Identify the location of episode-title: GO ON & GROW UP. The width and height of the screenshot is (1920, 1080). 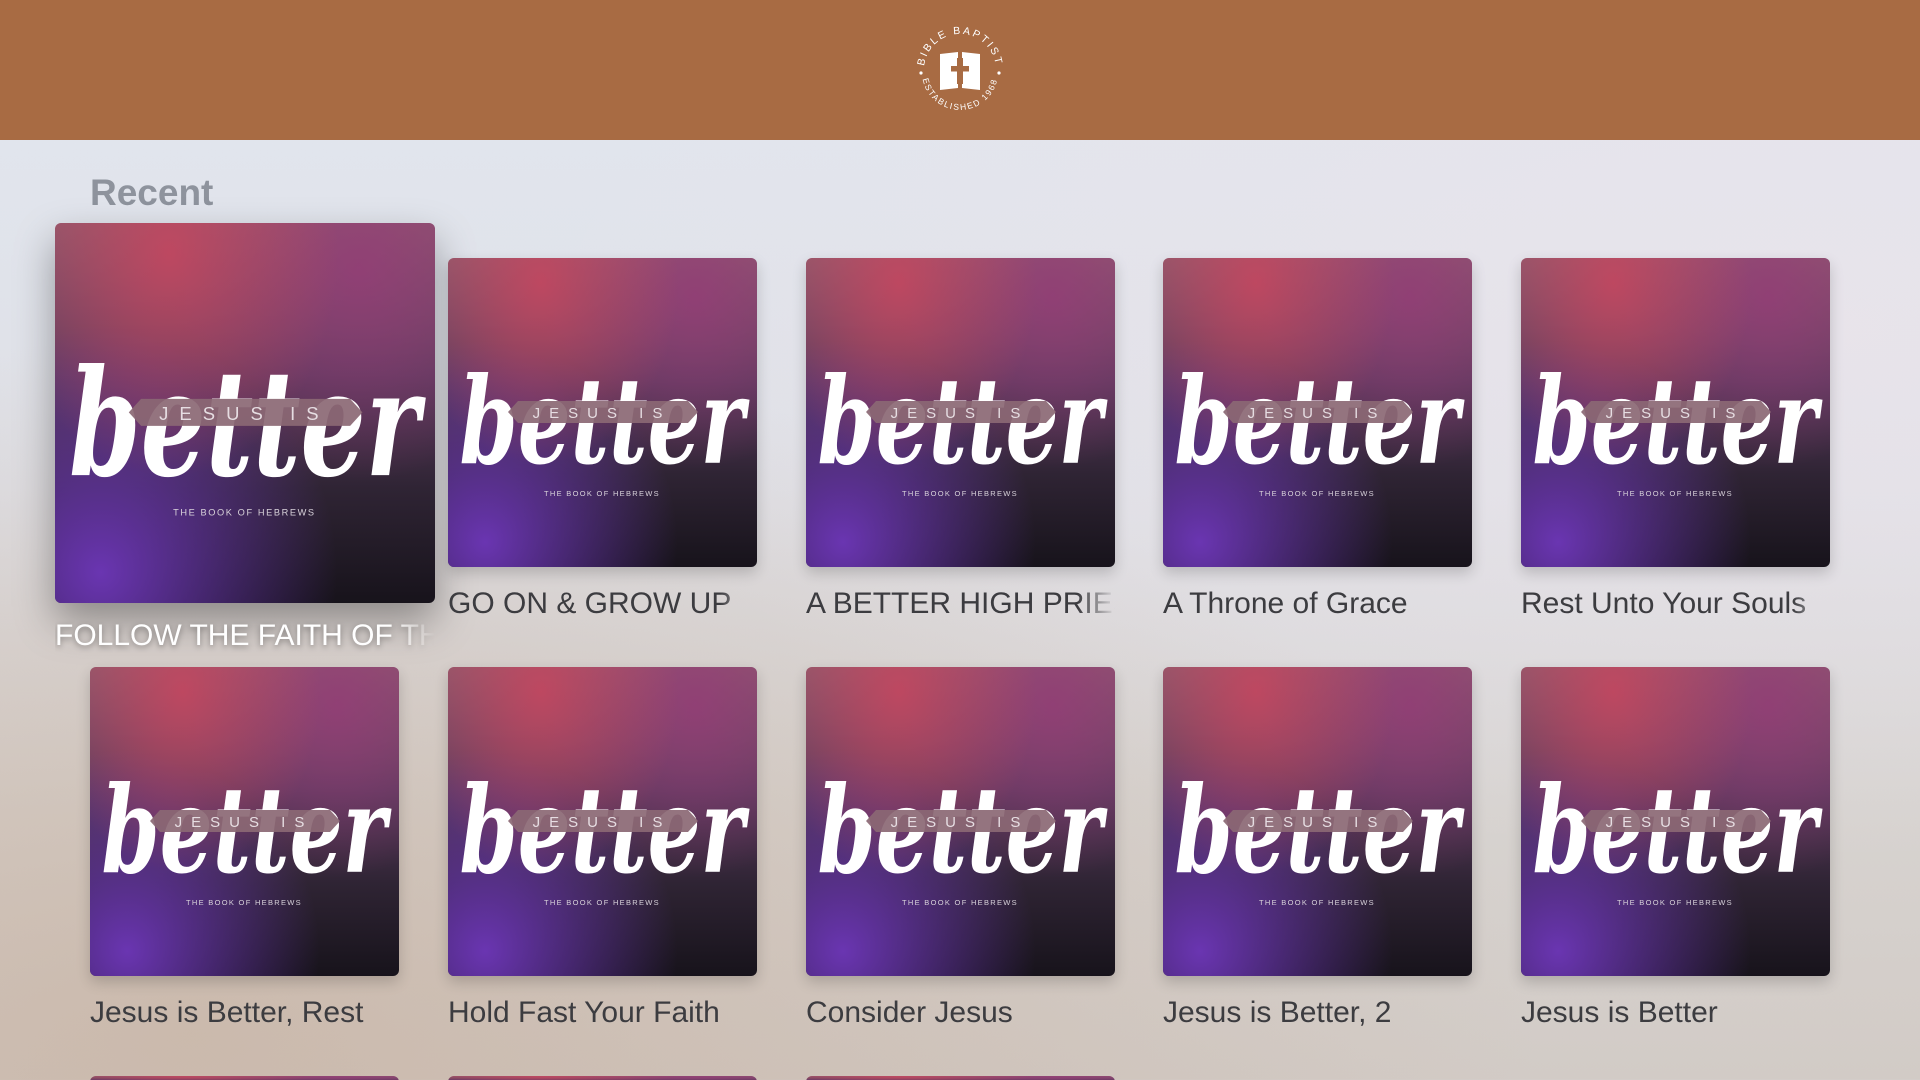
(590, 603).